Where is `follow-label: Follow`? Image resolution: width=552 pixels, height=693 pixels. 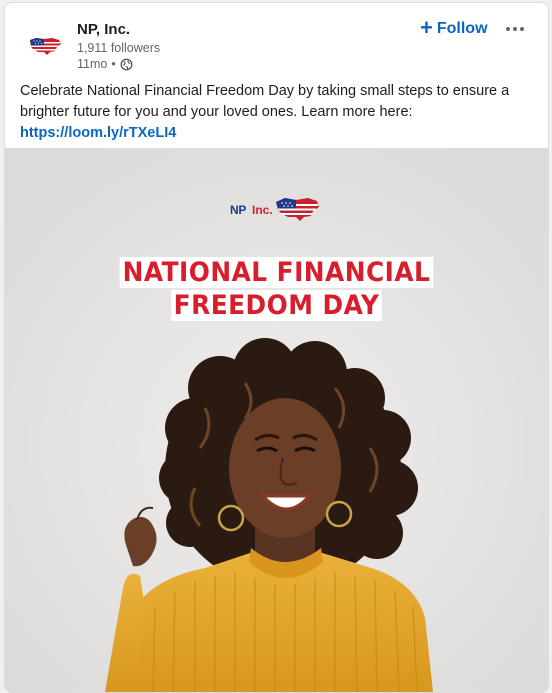
follow-label: Follow is located at coordinates (462, 28).